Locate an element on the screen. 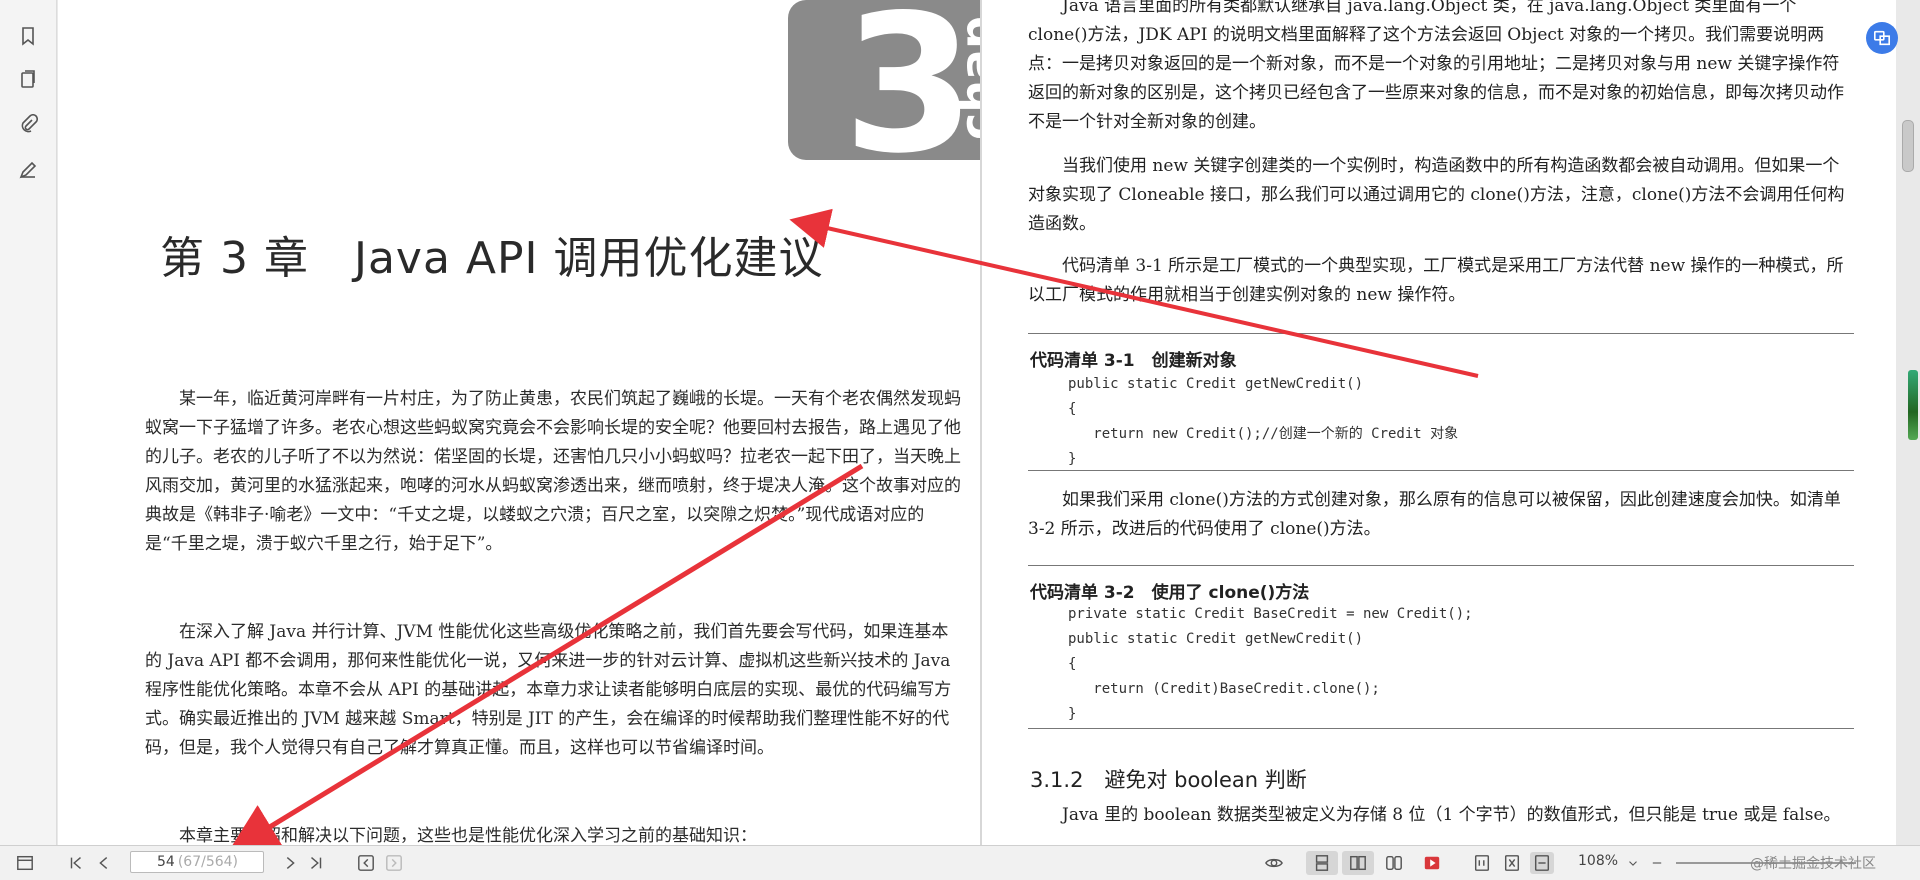  bookmark-icon is located at coordinates (28, 36).